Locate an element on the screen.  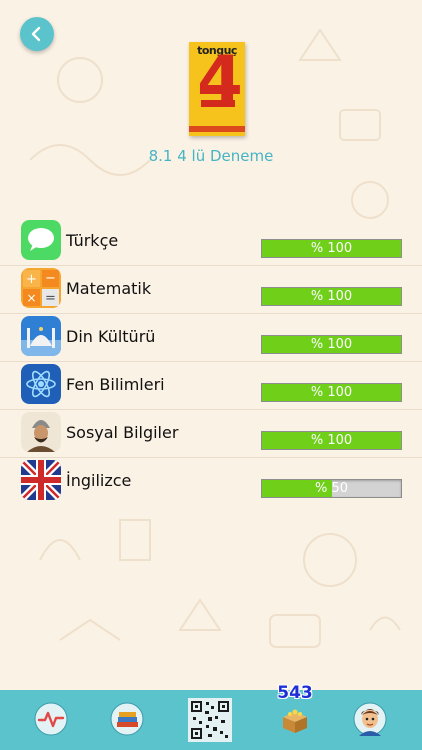
subject-label: Sosyal Bilgiler is located at coordinates (122, 432).